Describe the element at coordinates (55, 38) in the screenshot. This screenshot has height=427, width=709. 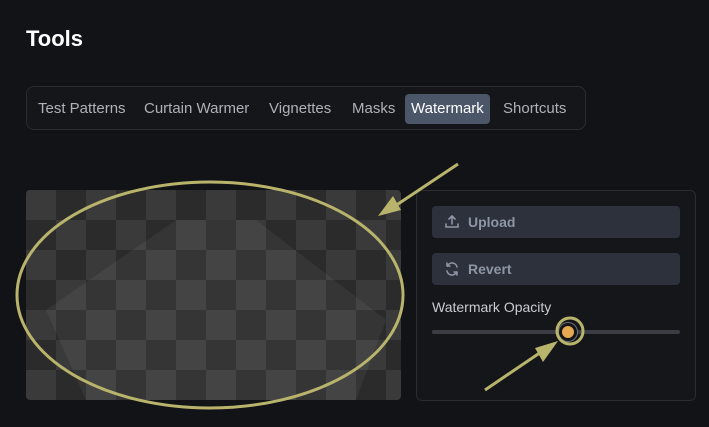
I see `page-title: Tools` at that location.